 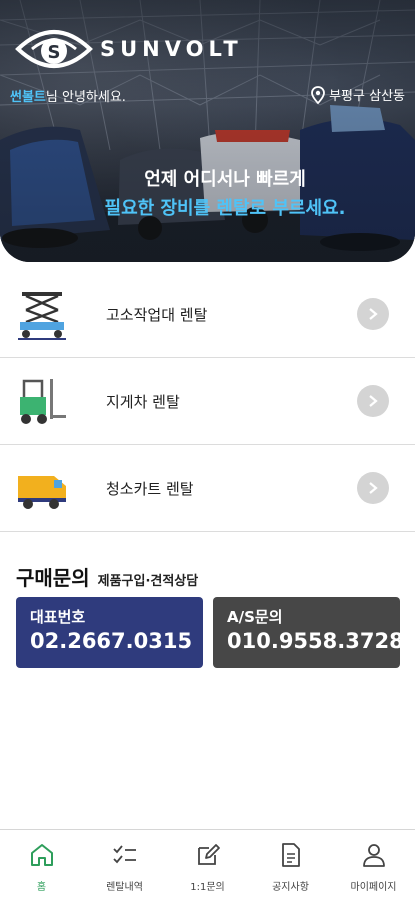 What do you see at coordinates (85, 97) in the screenshot?
I see `greeting-suffix: 님 안녕하세요.` at bounding box center [85, 97].